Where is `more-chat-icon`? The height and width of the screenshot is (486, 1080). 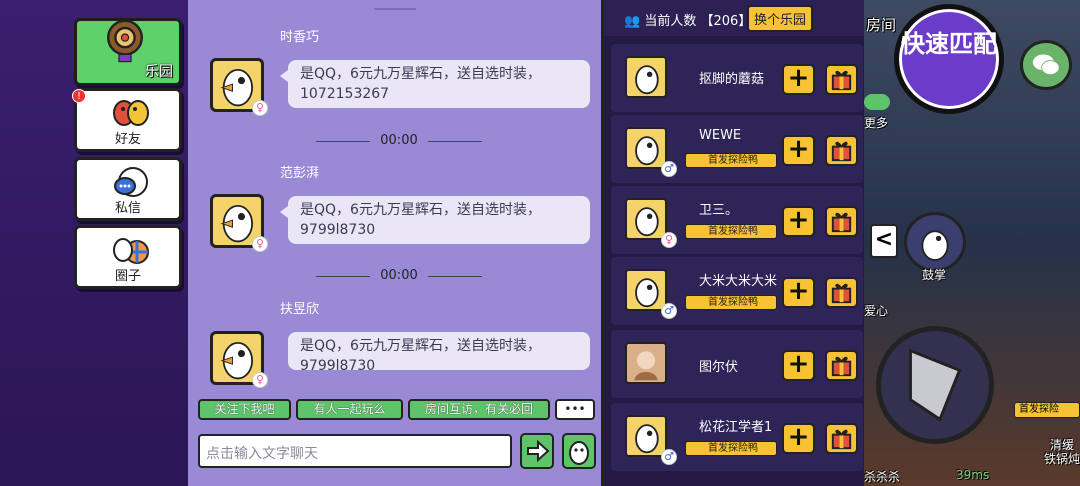
more-chat-icon is located at coordinates (877, 102).